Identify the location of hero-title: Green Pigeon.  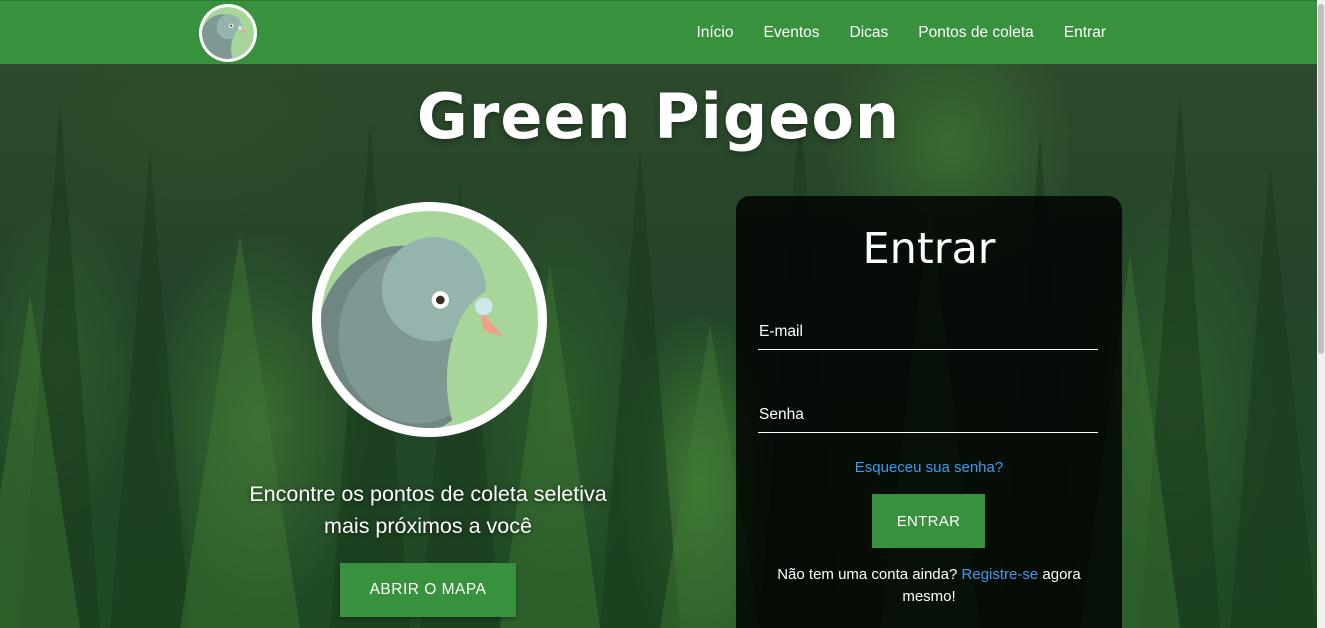
(658, 116).